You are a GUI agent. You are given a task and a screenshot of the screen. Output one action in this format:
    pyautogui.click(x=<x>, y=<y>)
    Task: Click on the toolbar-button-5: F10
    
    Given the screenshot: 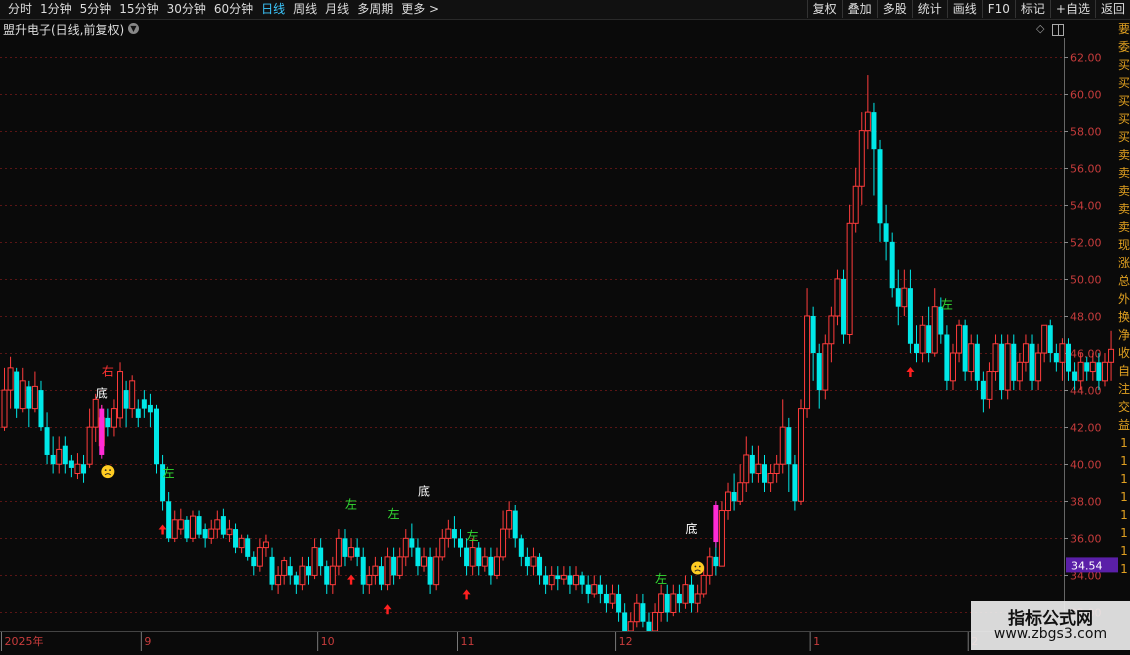 What is the action you would take?
    pyautogui.click(x=998, y=9)
    